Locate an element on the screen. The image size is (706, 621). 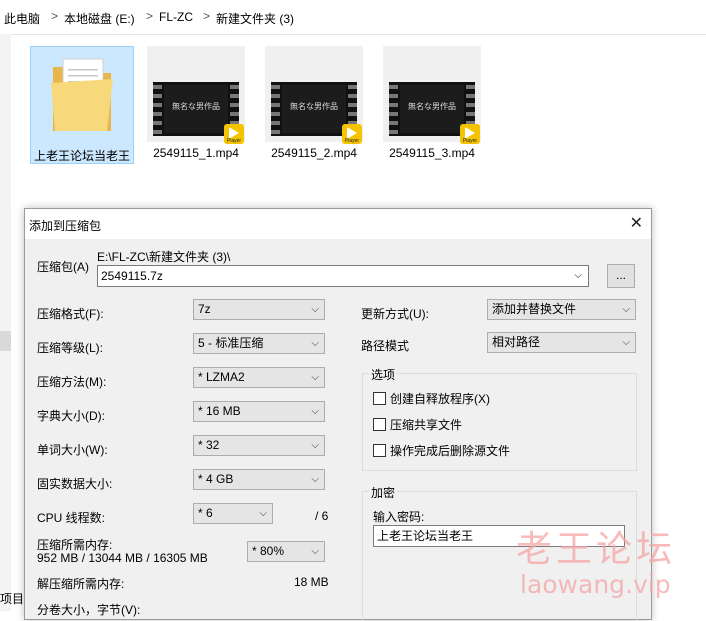
format-label: 压缩格式(F): is located at coordinates (70, 314).